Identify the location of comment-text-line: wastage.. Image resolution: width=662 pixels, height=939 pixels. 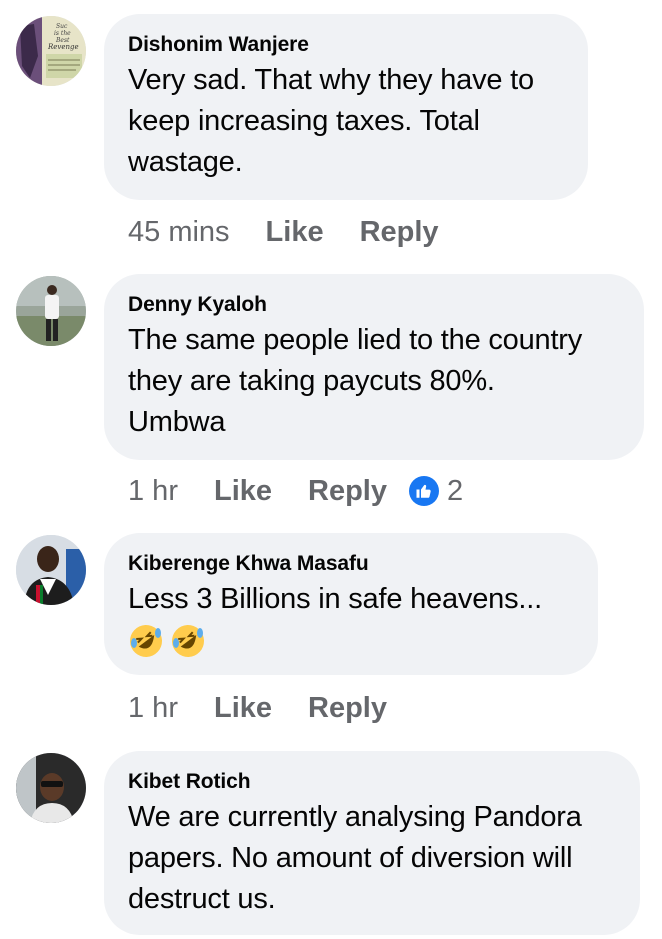
(185, 162).